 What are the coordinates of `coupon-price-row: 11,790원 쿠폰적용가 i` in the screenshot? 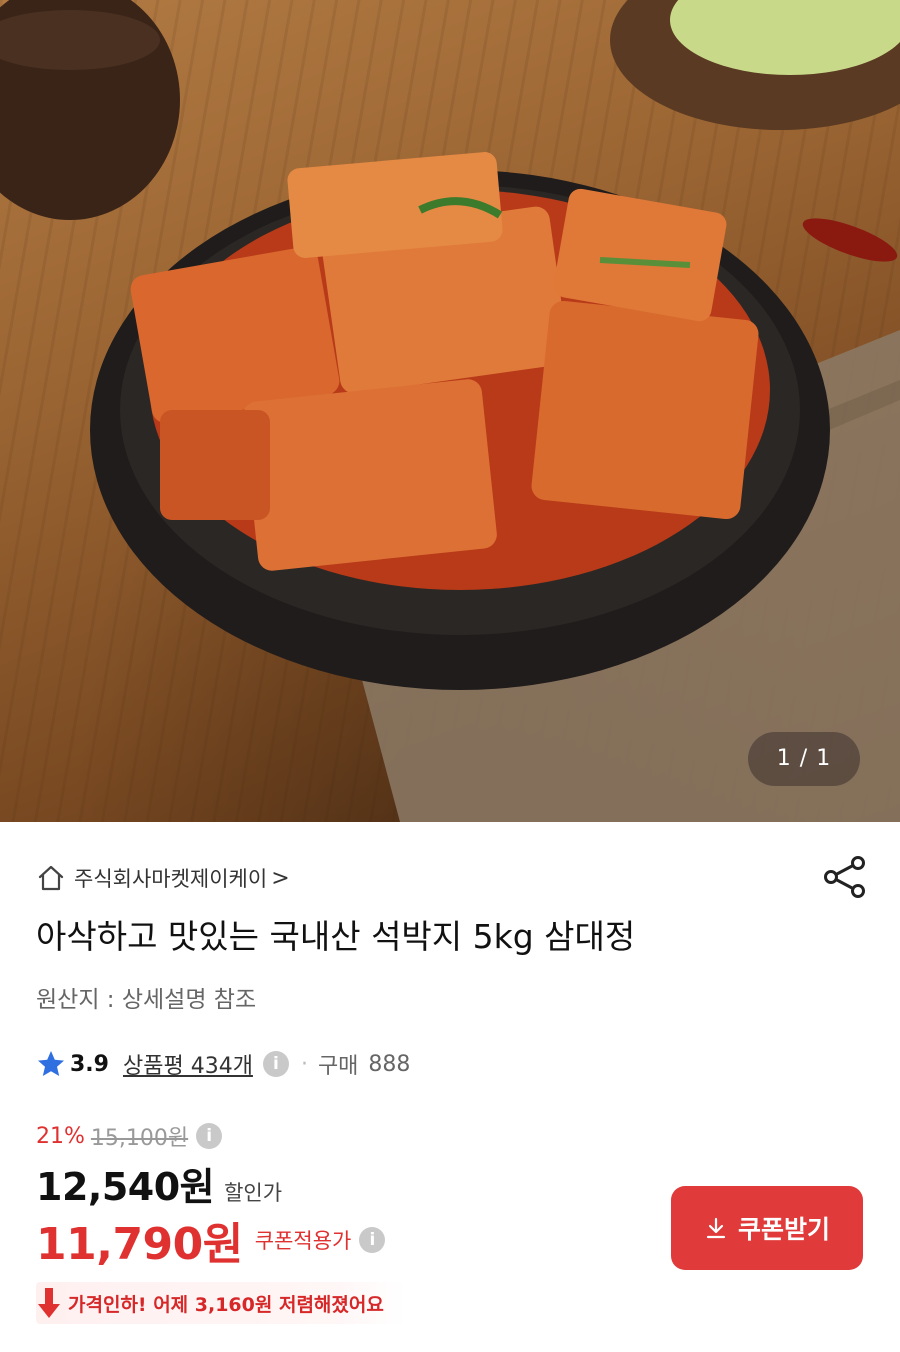 It's located at (211, 1240).